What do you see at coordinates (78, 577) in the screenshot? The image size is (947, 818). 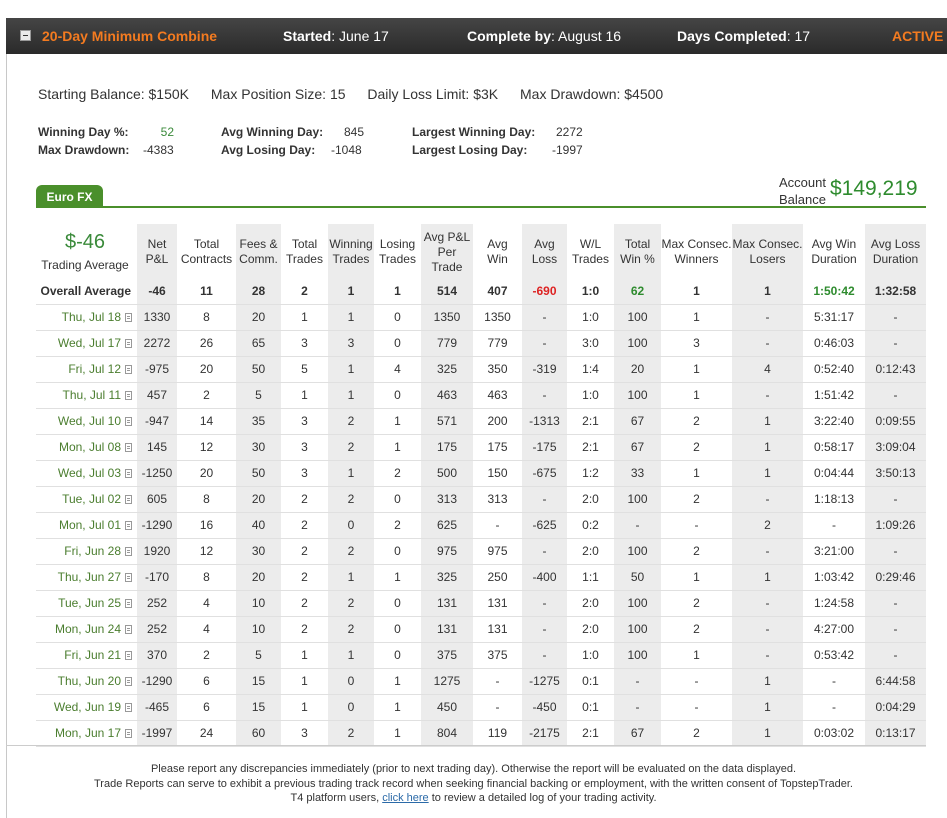 I see `row-date: Thu, Jun 27` at bounding box center [78, 577].